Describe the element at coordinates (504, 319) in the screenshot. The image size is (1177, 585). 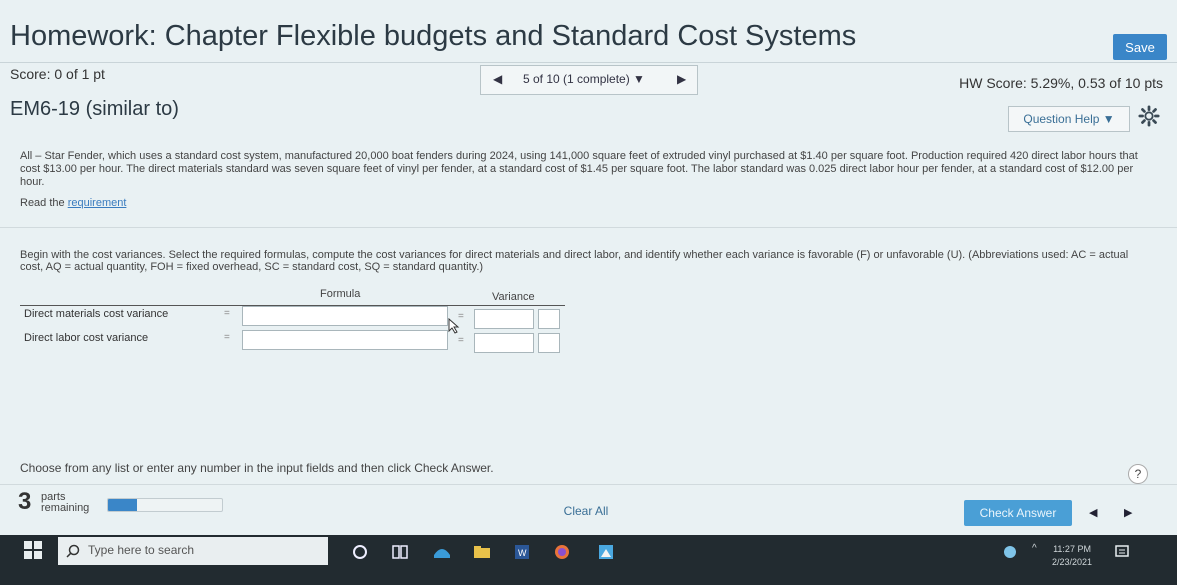
I see `materials-variance-input` at that location.